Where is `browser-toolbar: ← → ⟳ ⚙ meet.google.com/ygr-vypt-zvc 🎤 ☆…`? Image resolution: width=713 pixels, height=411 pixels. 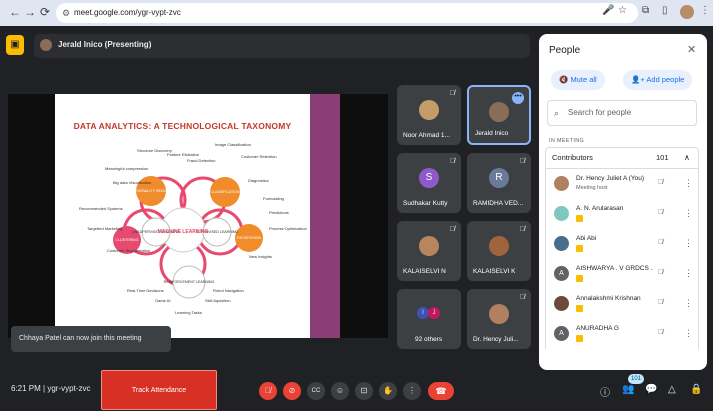
browser-toolbar: ← → ⟳ ⚙ meet.google.com/ygr-vypt-zvc 🎤 ☆… is located at coordinates (356, 13).